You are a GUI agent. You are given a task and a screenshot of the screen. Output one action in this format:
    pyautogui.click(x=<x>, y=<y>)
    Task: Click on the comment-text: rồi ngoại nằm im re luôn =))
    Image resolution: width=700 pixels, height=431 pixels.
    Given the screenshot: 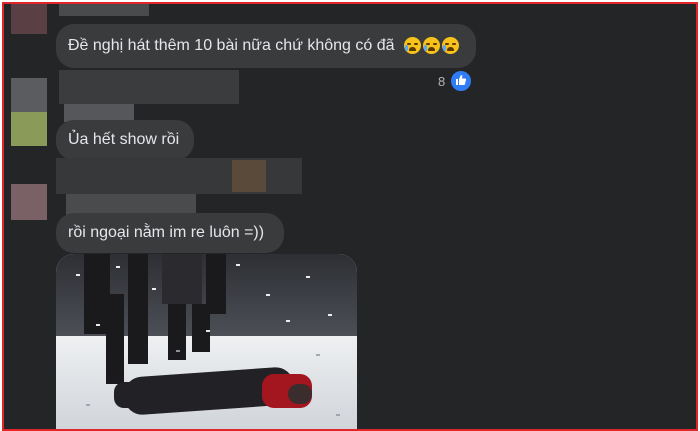 What is the action you would take?
    pyautogui.click(x=166, y=232)
    